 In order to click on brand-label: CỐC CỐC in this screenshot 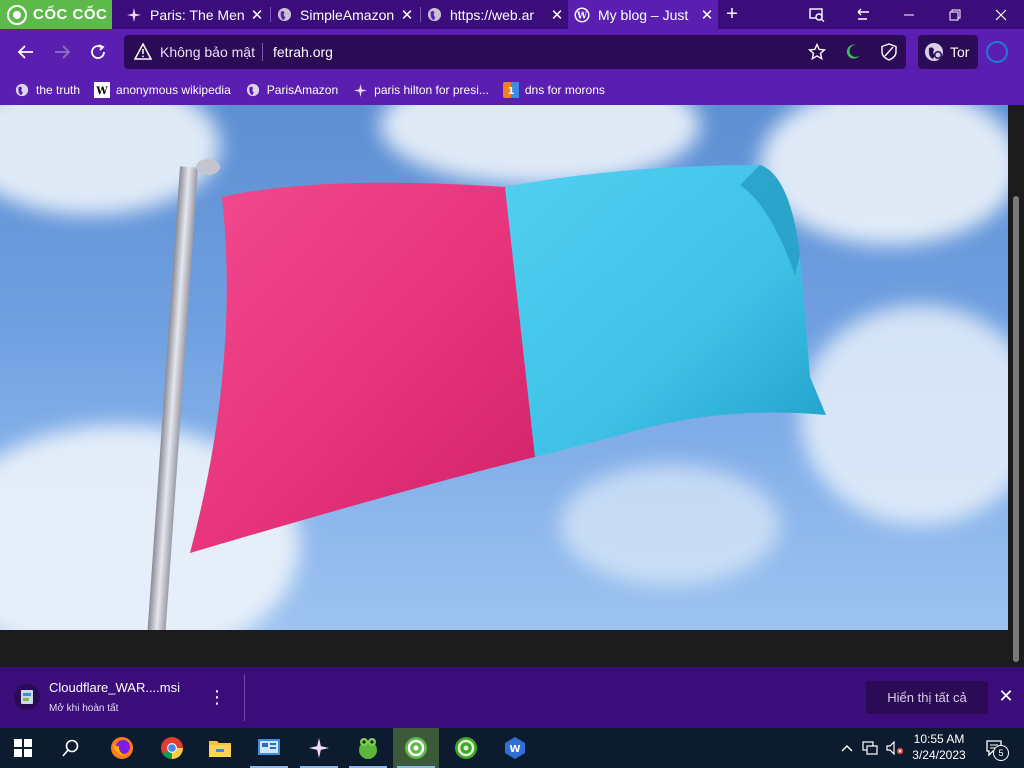, I will do `click(70, 14)`.